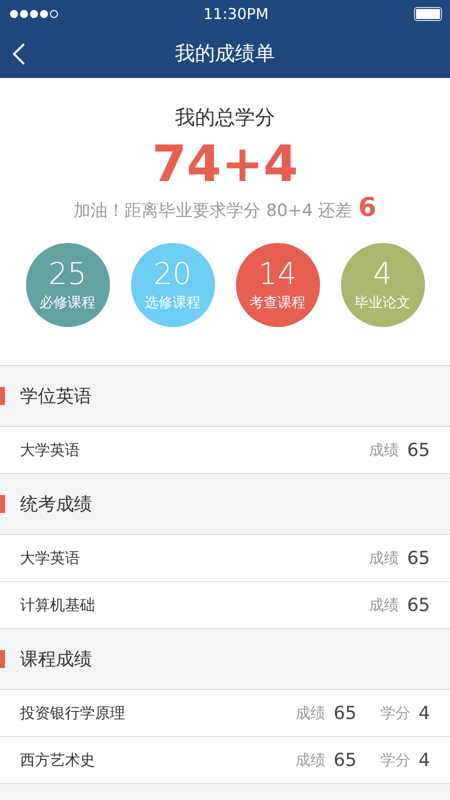 The image size is (450, 800). What do you see at coordinates (382, 303) in the screenshot?
I see `stat-label: 毕业论文` at bounding box center [382, 303].